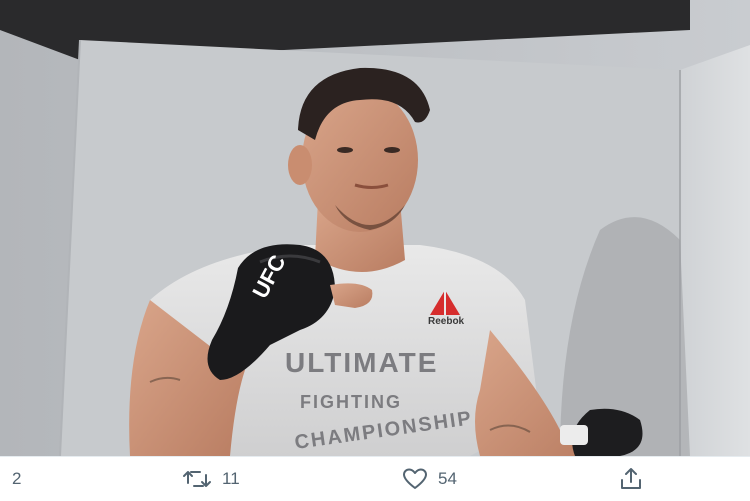 The width and height of the screenshot is (750, 501). I want to click on heart-icon, so click(415, 479).